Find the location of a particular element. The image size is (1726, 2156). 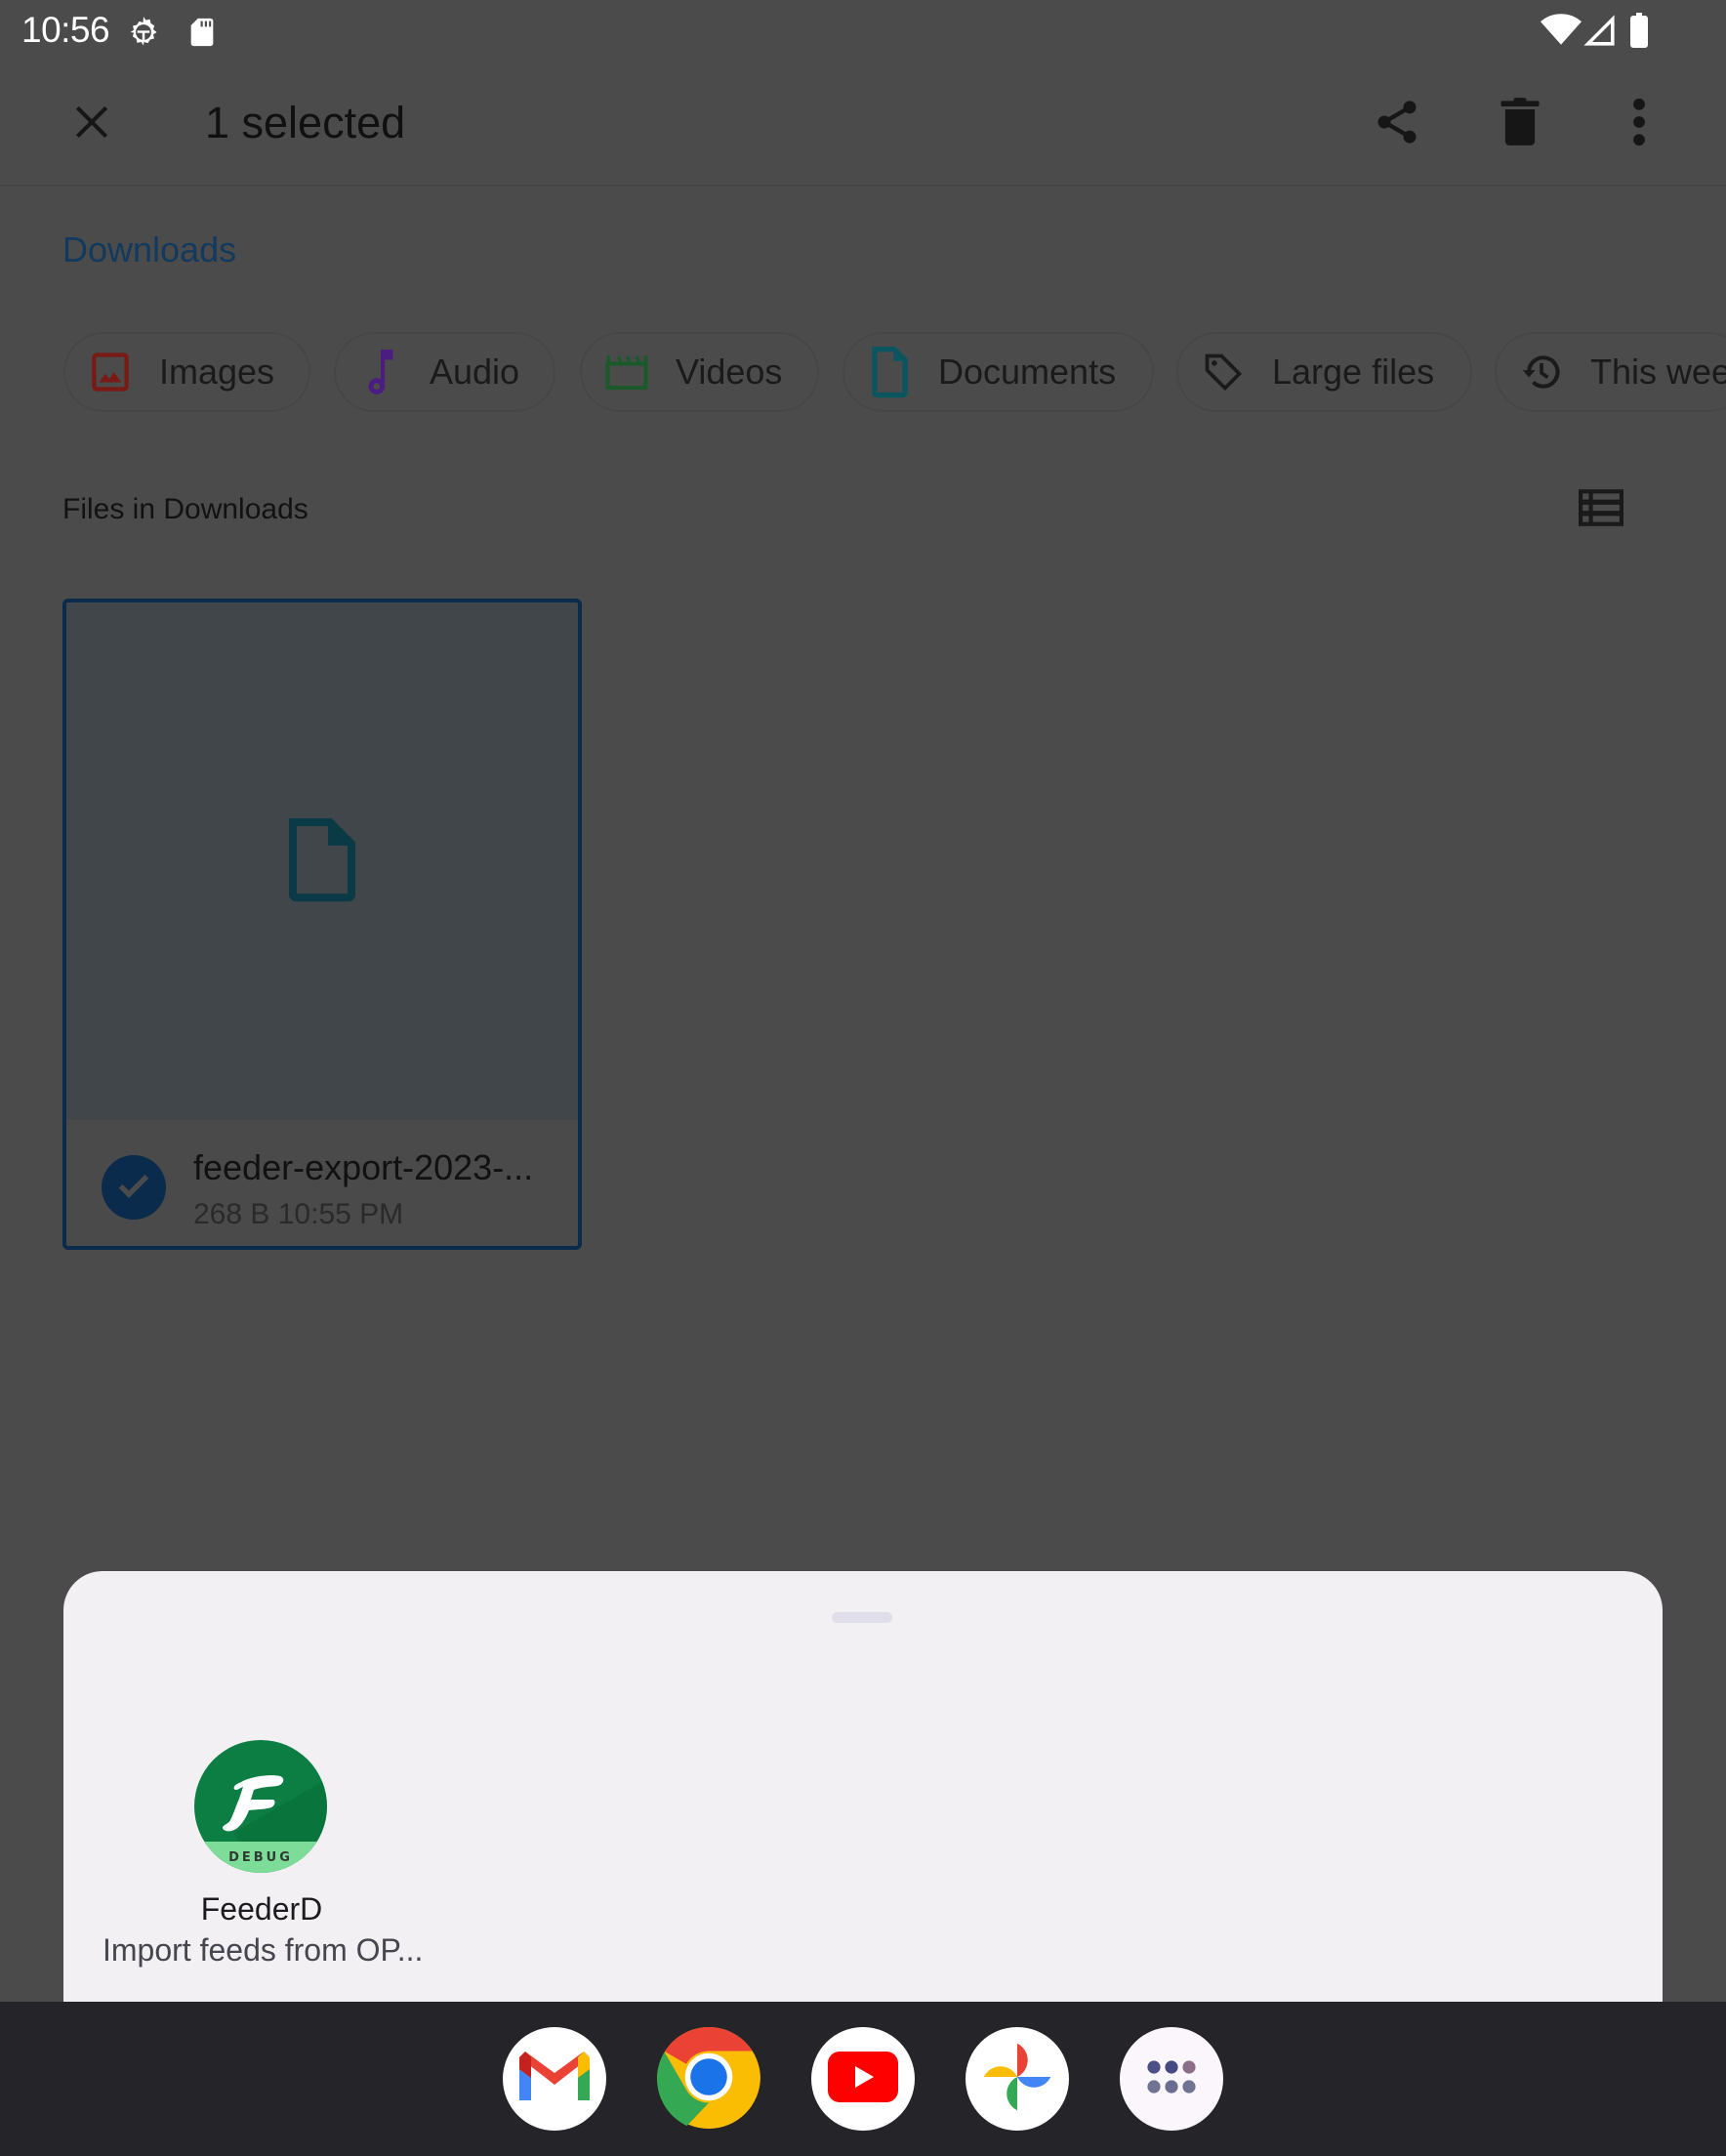

chip-audio: Audio is located at coordinates (444, 372).